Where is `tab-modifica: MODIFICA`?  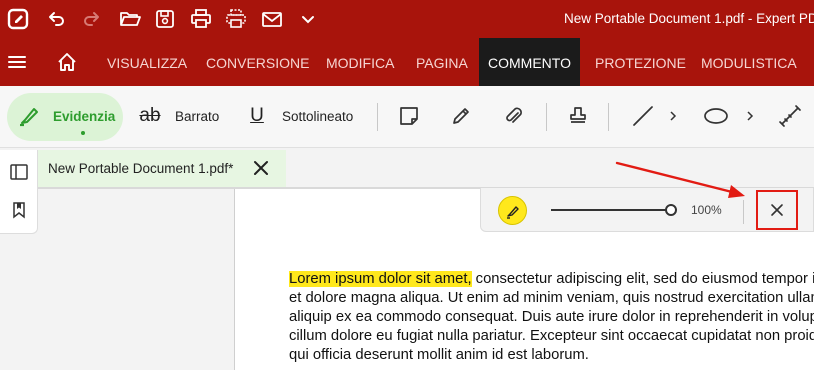
tab-modifica: MODIFICA is located at coordinates (360, 62).